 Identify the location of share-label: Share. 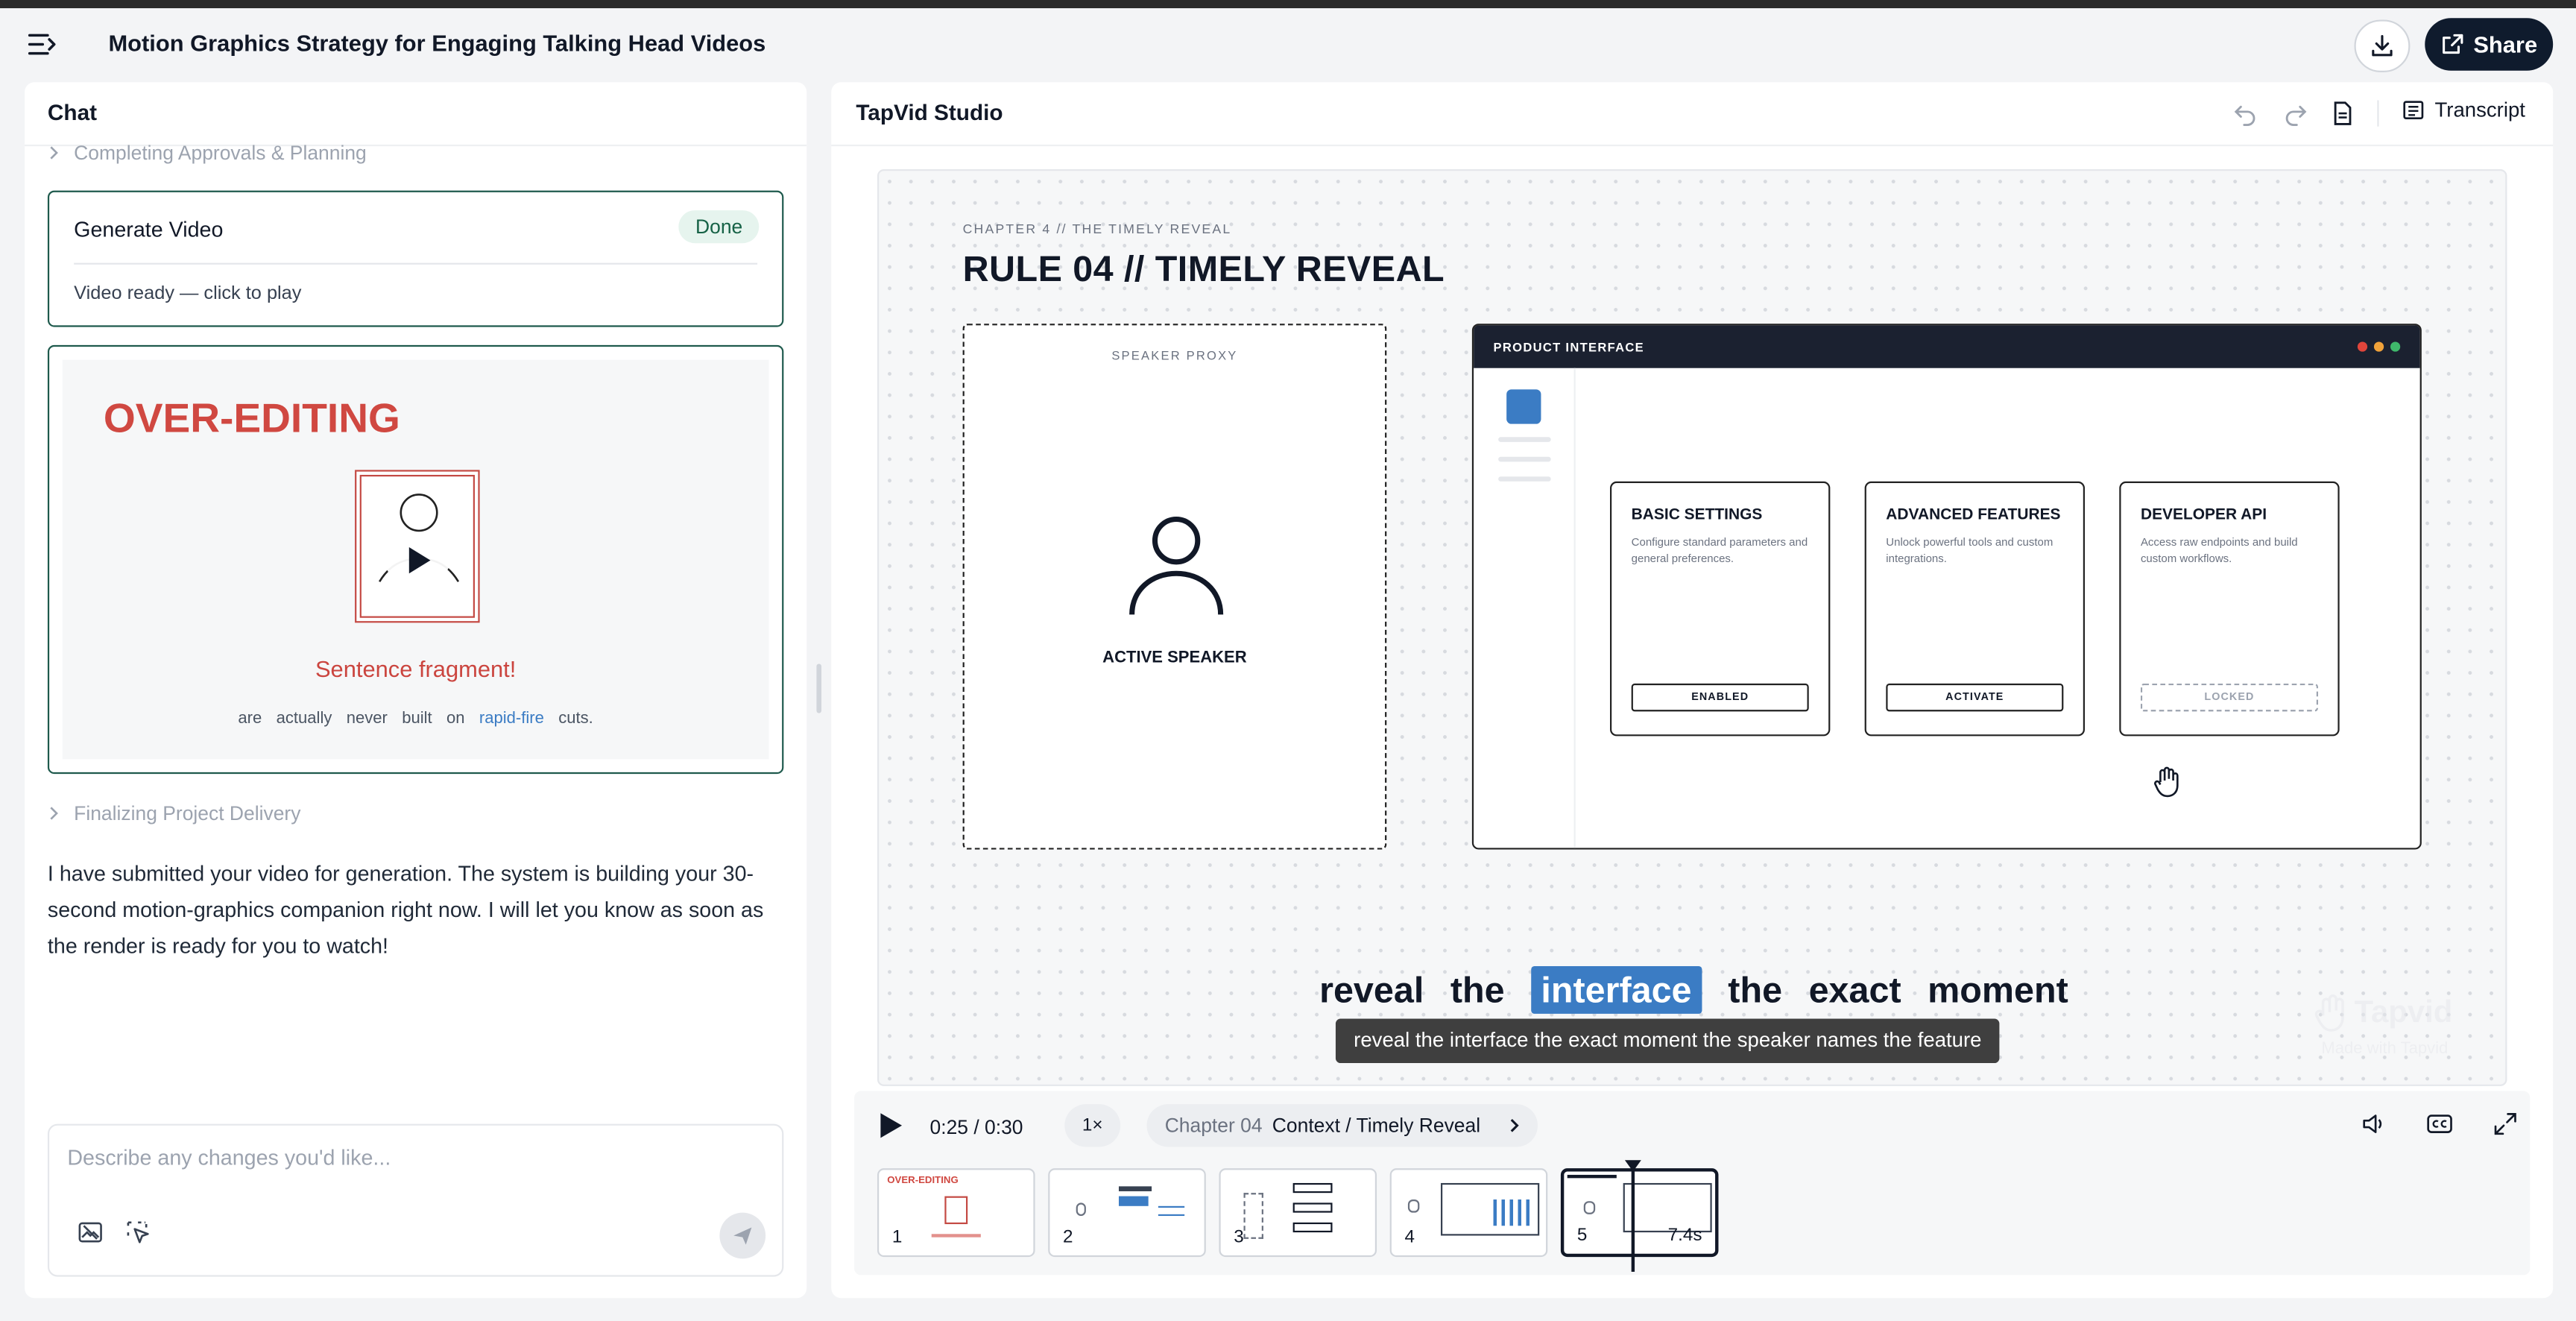
(2505, 44).